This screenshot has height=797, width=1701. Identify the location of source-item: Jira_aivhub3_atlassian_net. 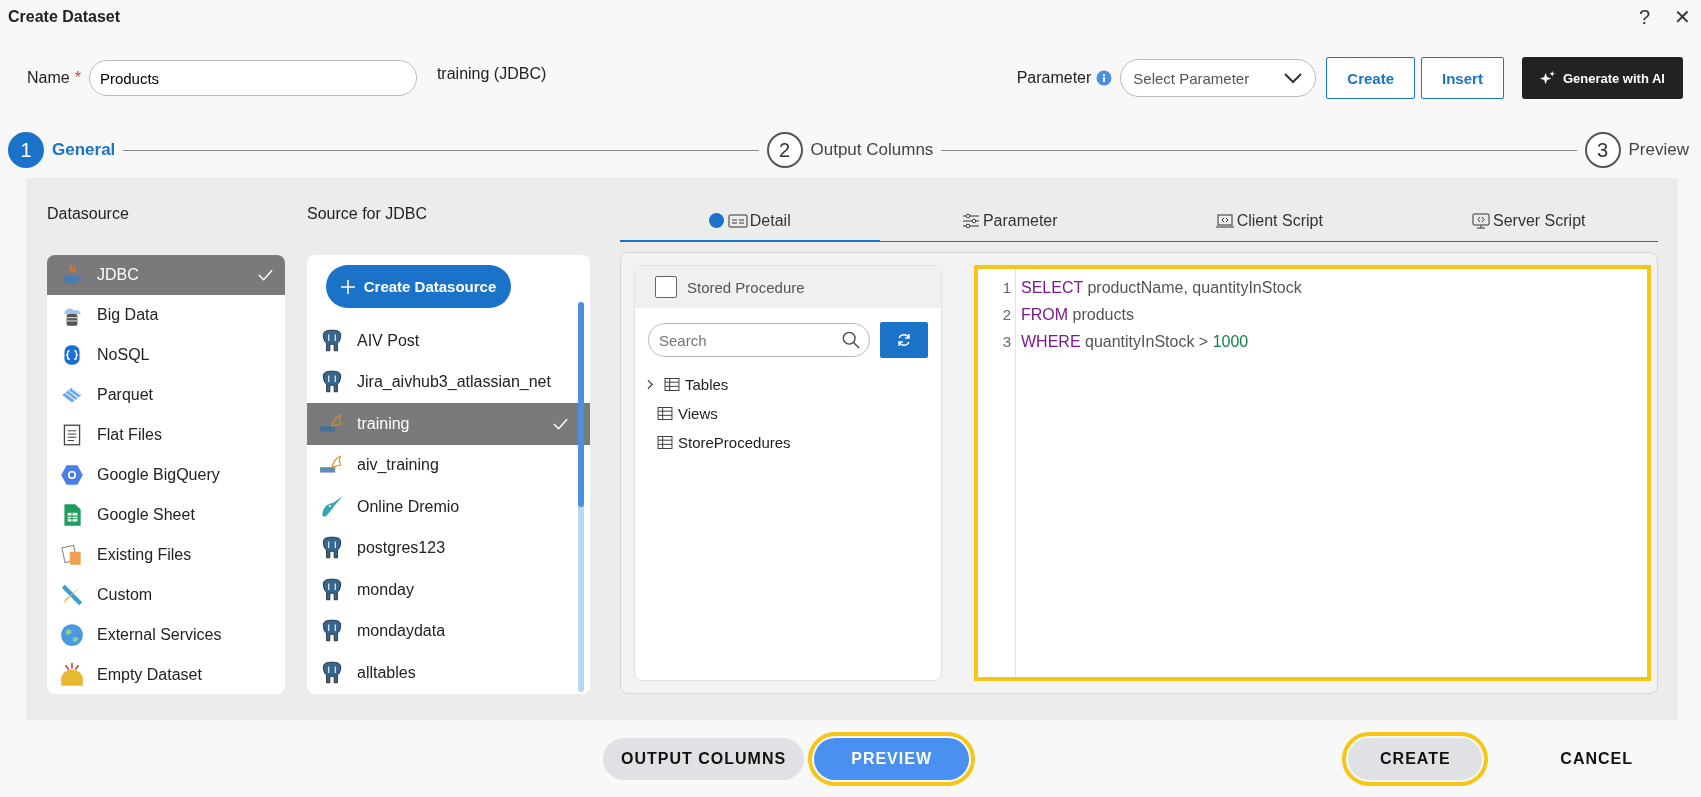
(448, 382).